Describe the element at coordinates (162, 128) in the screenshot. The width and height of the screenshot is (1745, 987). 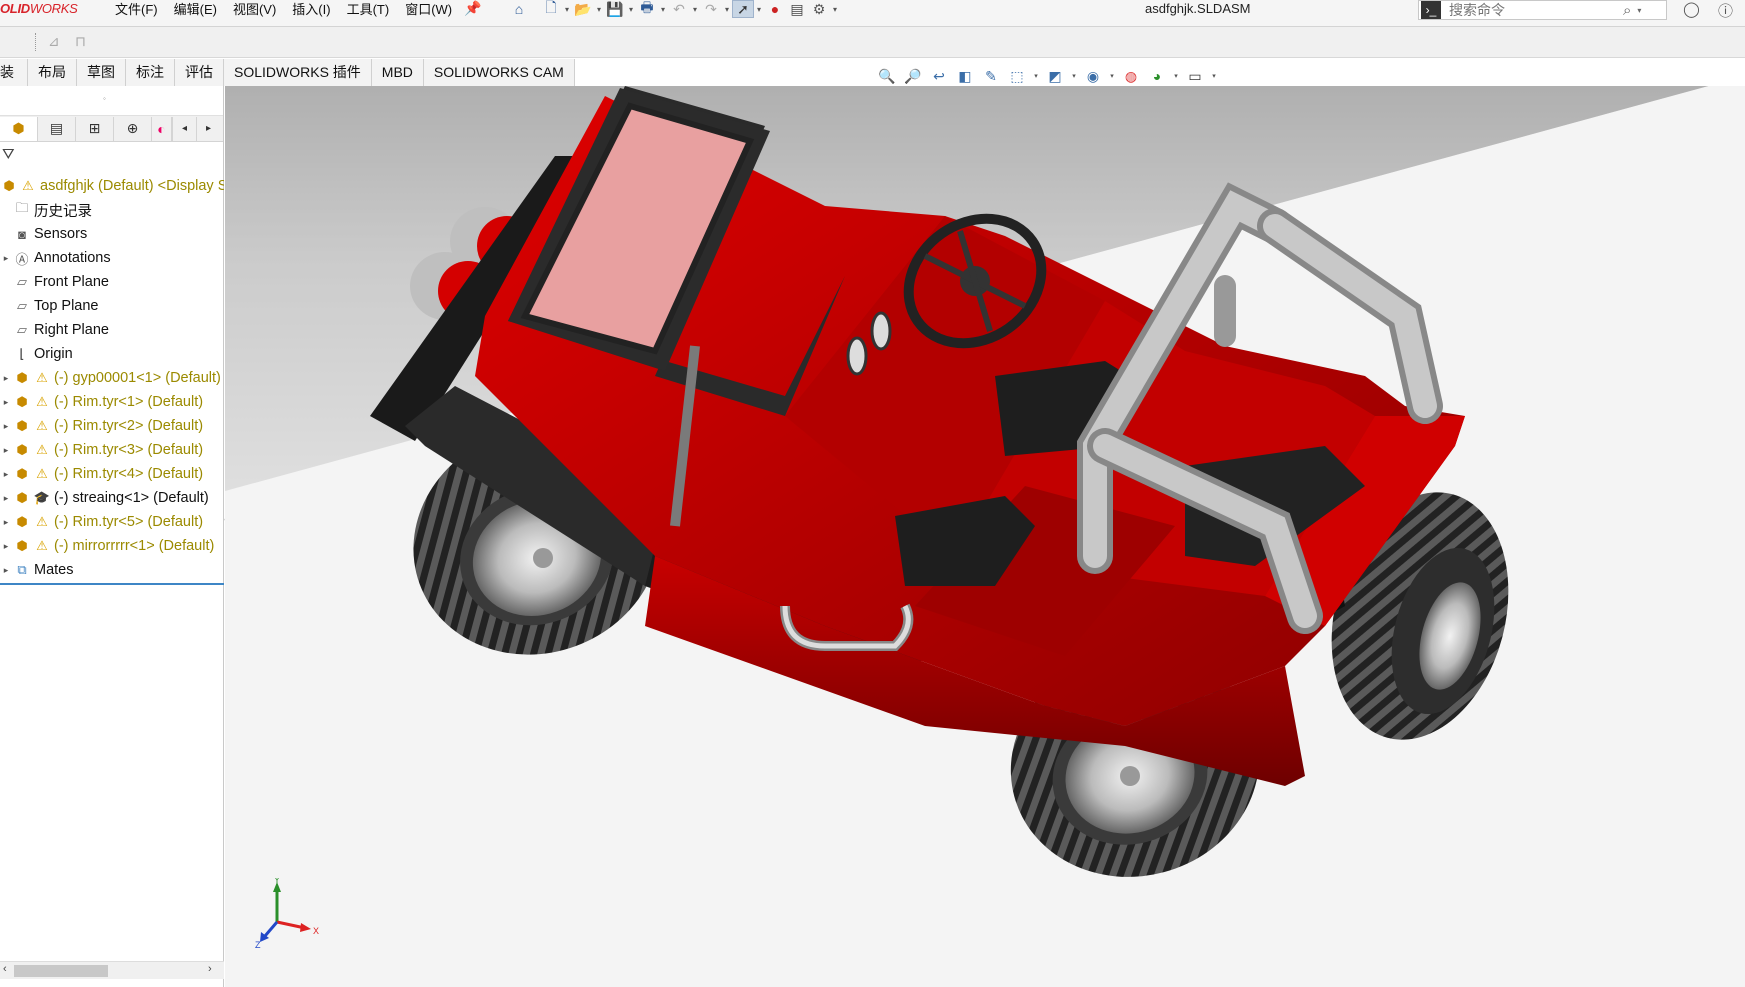
I see `display-manager-tab-icon: ◐` at that location.